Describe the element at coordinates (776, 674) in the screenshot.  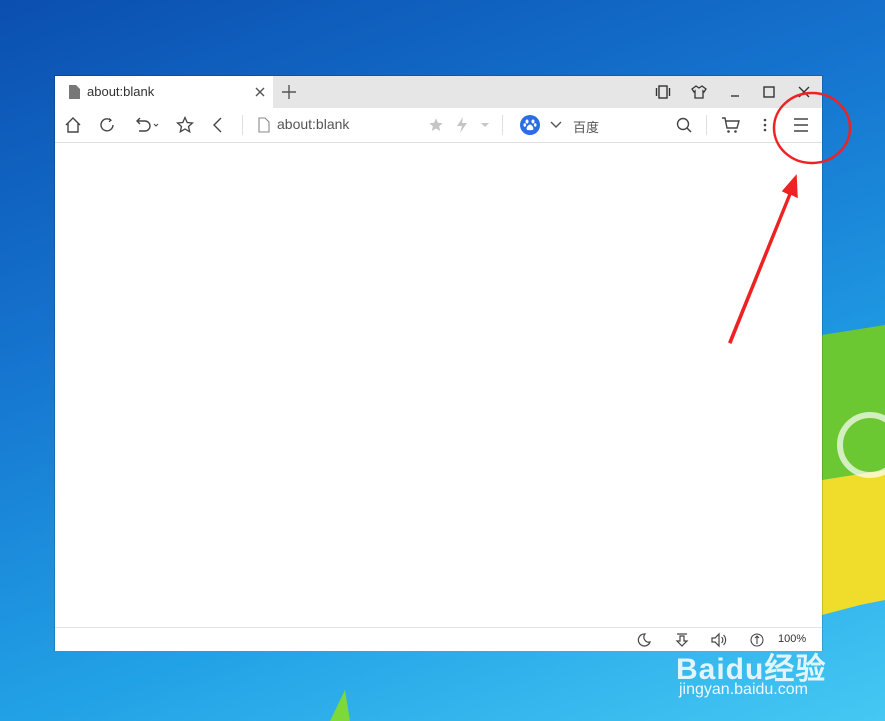
I see `baidu-jingyan-watermark: Baidu经验 jingyan.baidu.com` at that location.